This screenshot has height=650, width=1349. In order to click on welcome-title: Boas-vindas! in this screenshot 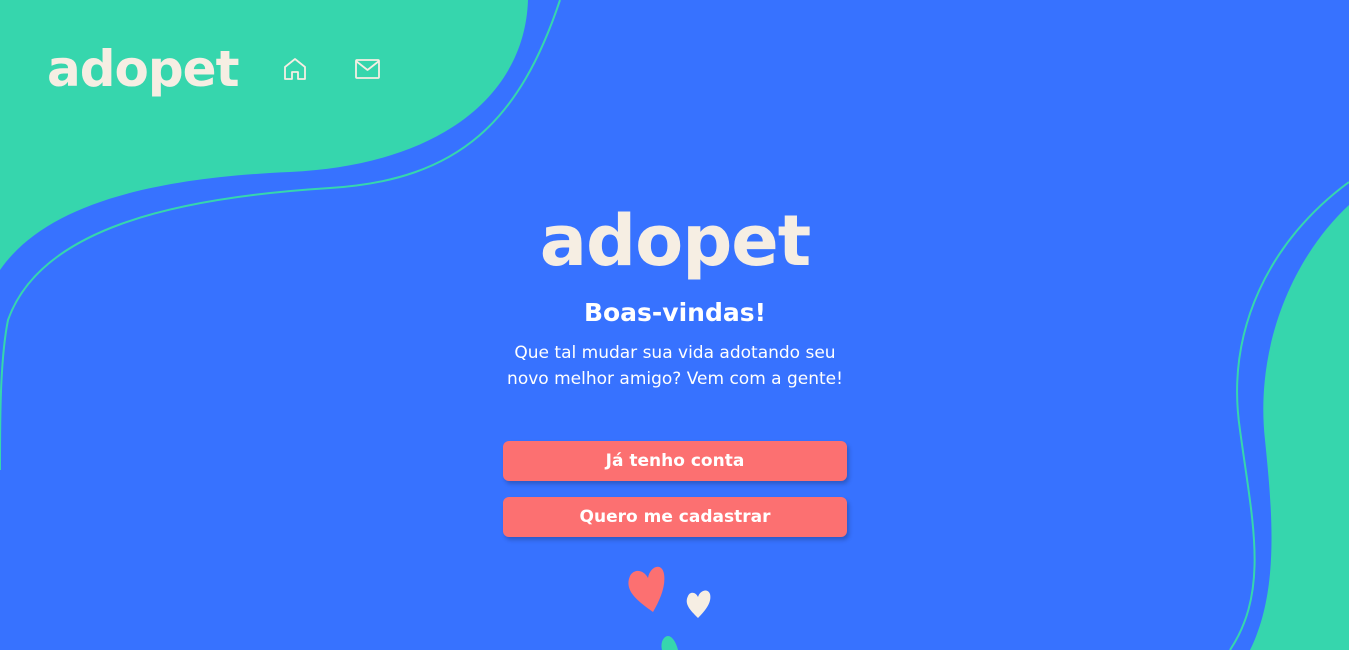, I will do `click(675, 312)`.